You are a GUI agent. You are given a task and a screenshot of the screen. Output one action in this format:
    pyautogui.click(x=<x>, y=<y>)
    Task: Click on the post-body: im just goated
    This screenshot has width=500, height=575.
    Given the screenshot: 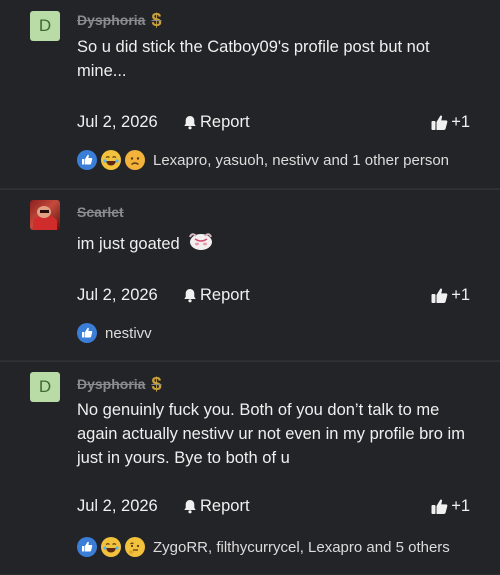 What is the action you would take?
    pyautogui.click(x=277, y=244)
    